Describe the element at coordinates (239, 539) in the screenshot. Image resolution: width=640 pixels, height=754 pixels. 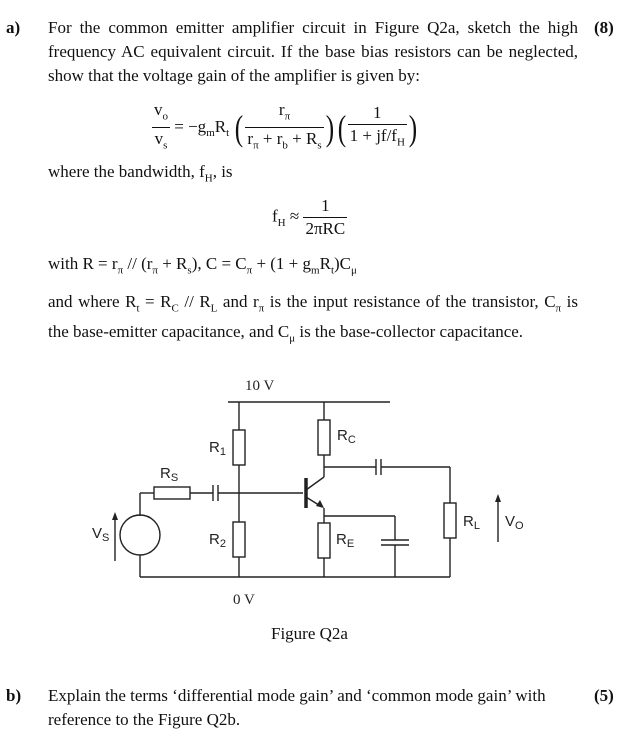
I see `r2-resistor` at that location.